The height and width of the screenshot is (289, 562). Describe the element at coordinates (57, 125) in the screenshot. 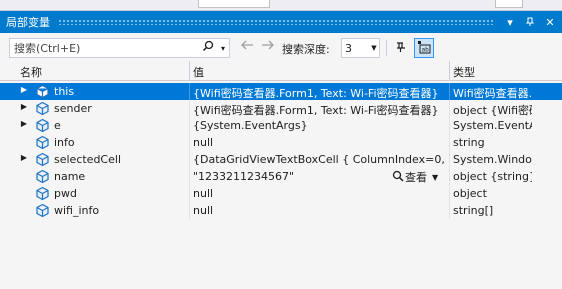

I see `variable-name: e` at that location.